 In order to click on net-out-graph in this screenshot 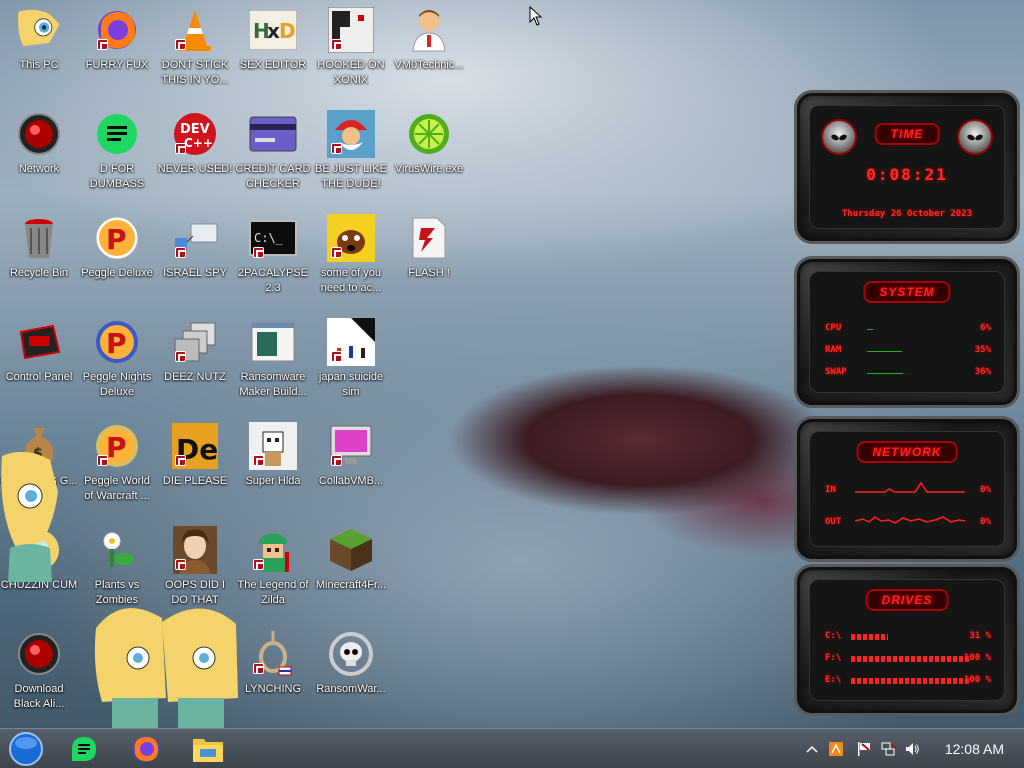, I will do `click(910, 520)`.